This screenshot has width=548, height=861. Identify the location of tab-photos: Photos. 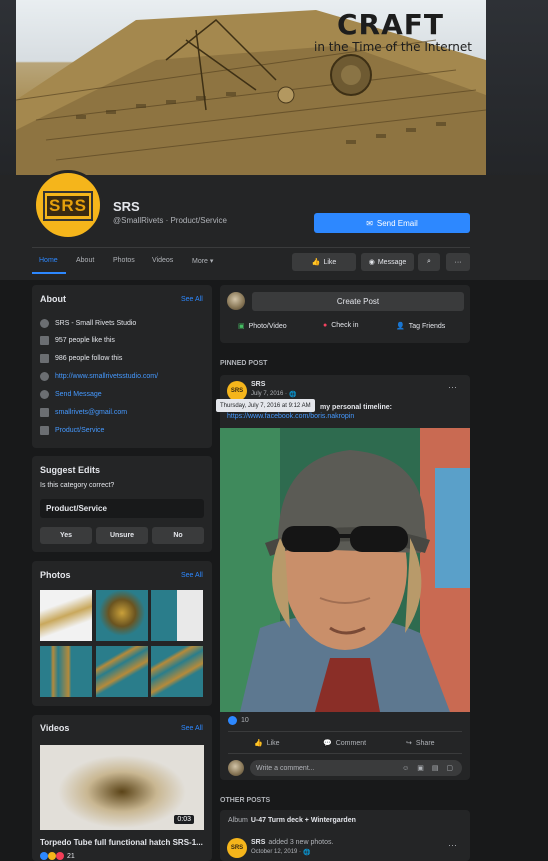
(124, 260).